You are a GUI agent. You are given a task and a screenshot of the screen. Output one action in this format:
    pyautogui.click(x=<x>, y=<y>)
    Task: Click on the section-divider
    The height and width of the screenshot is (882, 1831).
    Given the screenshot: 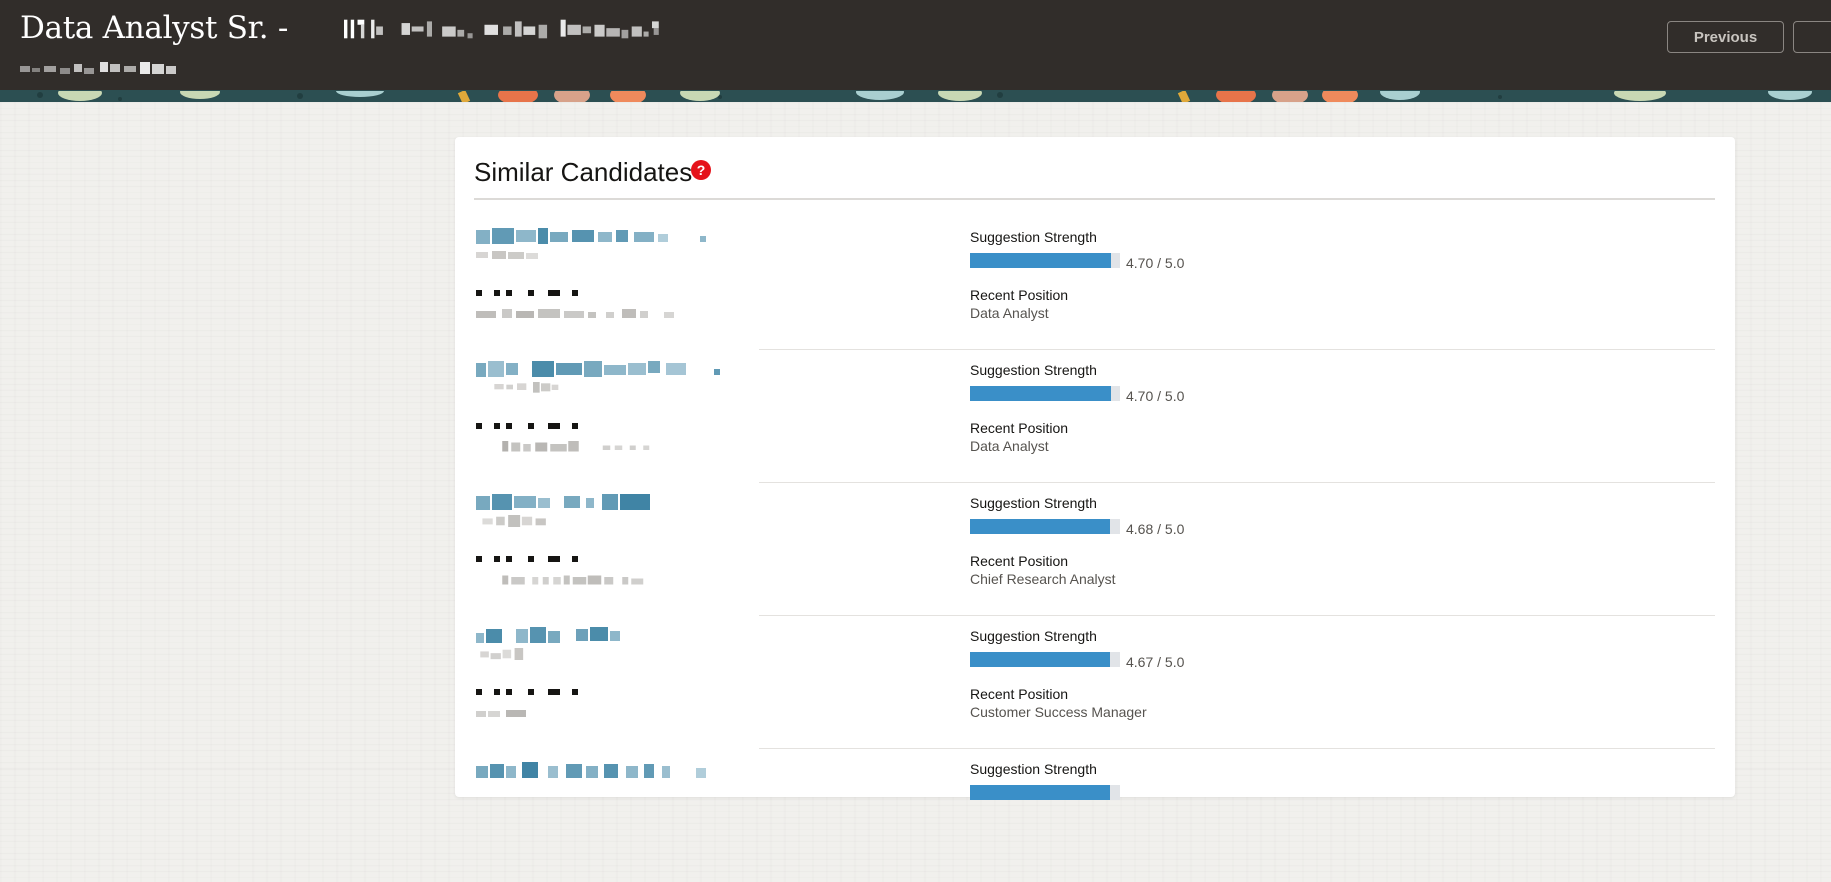 What is the action you would take?
    pyautogui.click(x=1094, y=199)
    